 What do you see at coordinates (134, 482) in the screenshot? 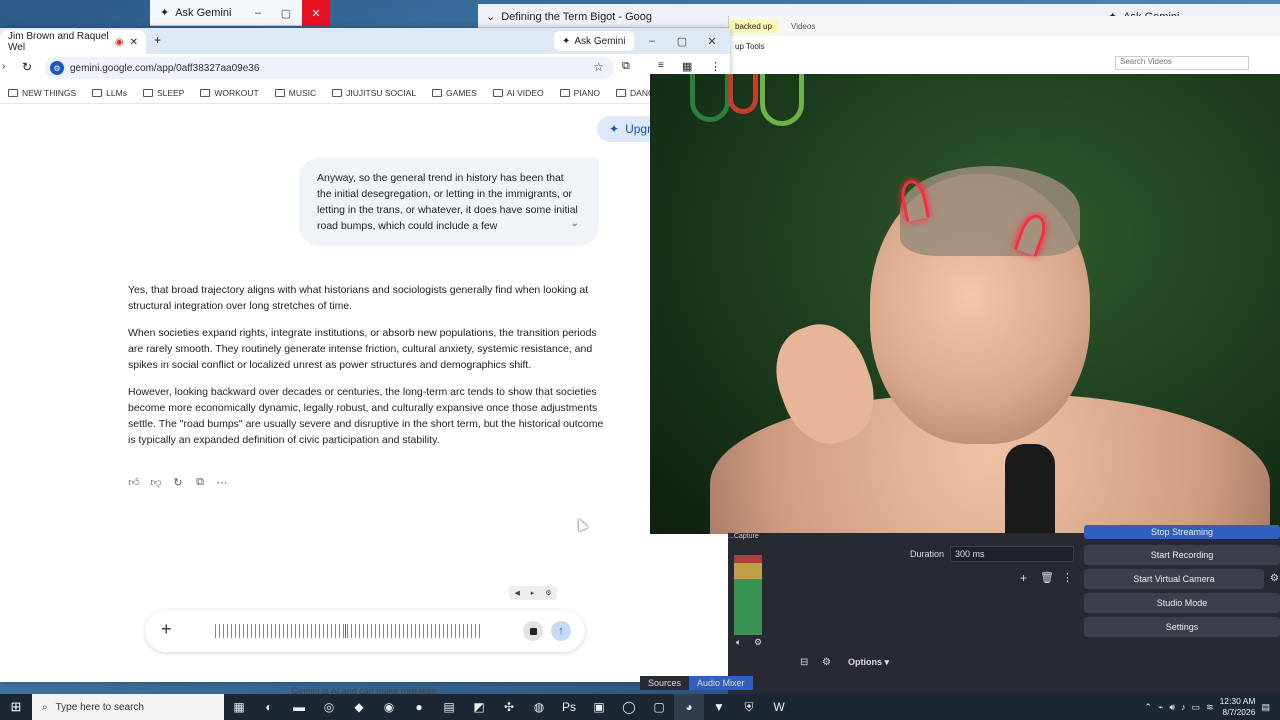
I see `thumbs-up-icon: 👍︎` at bounding box center [134, 482].